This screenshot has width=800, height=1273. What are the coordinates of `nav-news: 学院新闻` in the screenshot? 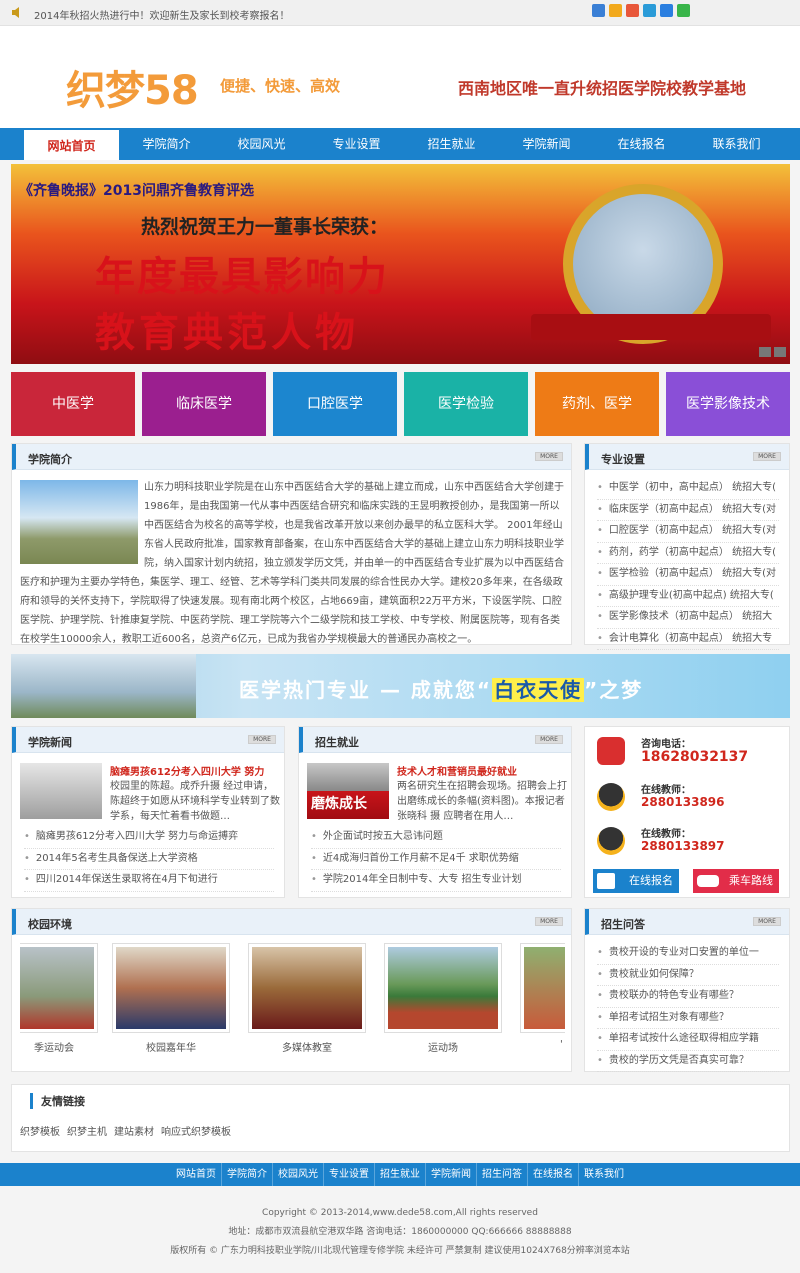 It's located at (546, 144).